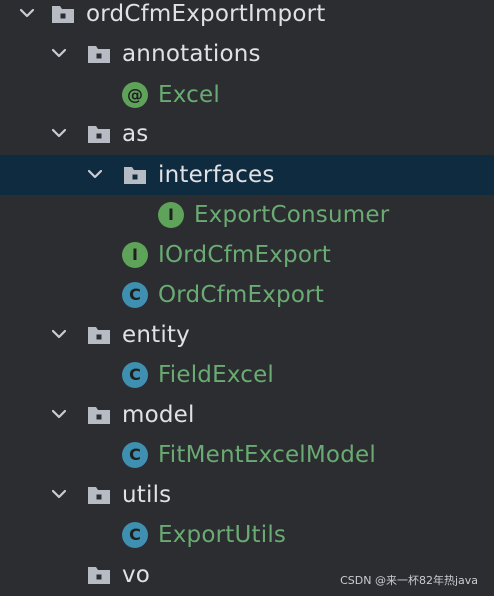 This screenshot has width=494, height=596. I want to click on tree-item-label: model, so click(158, 415).